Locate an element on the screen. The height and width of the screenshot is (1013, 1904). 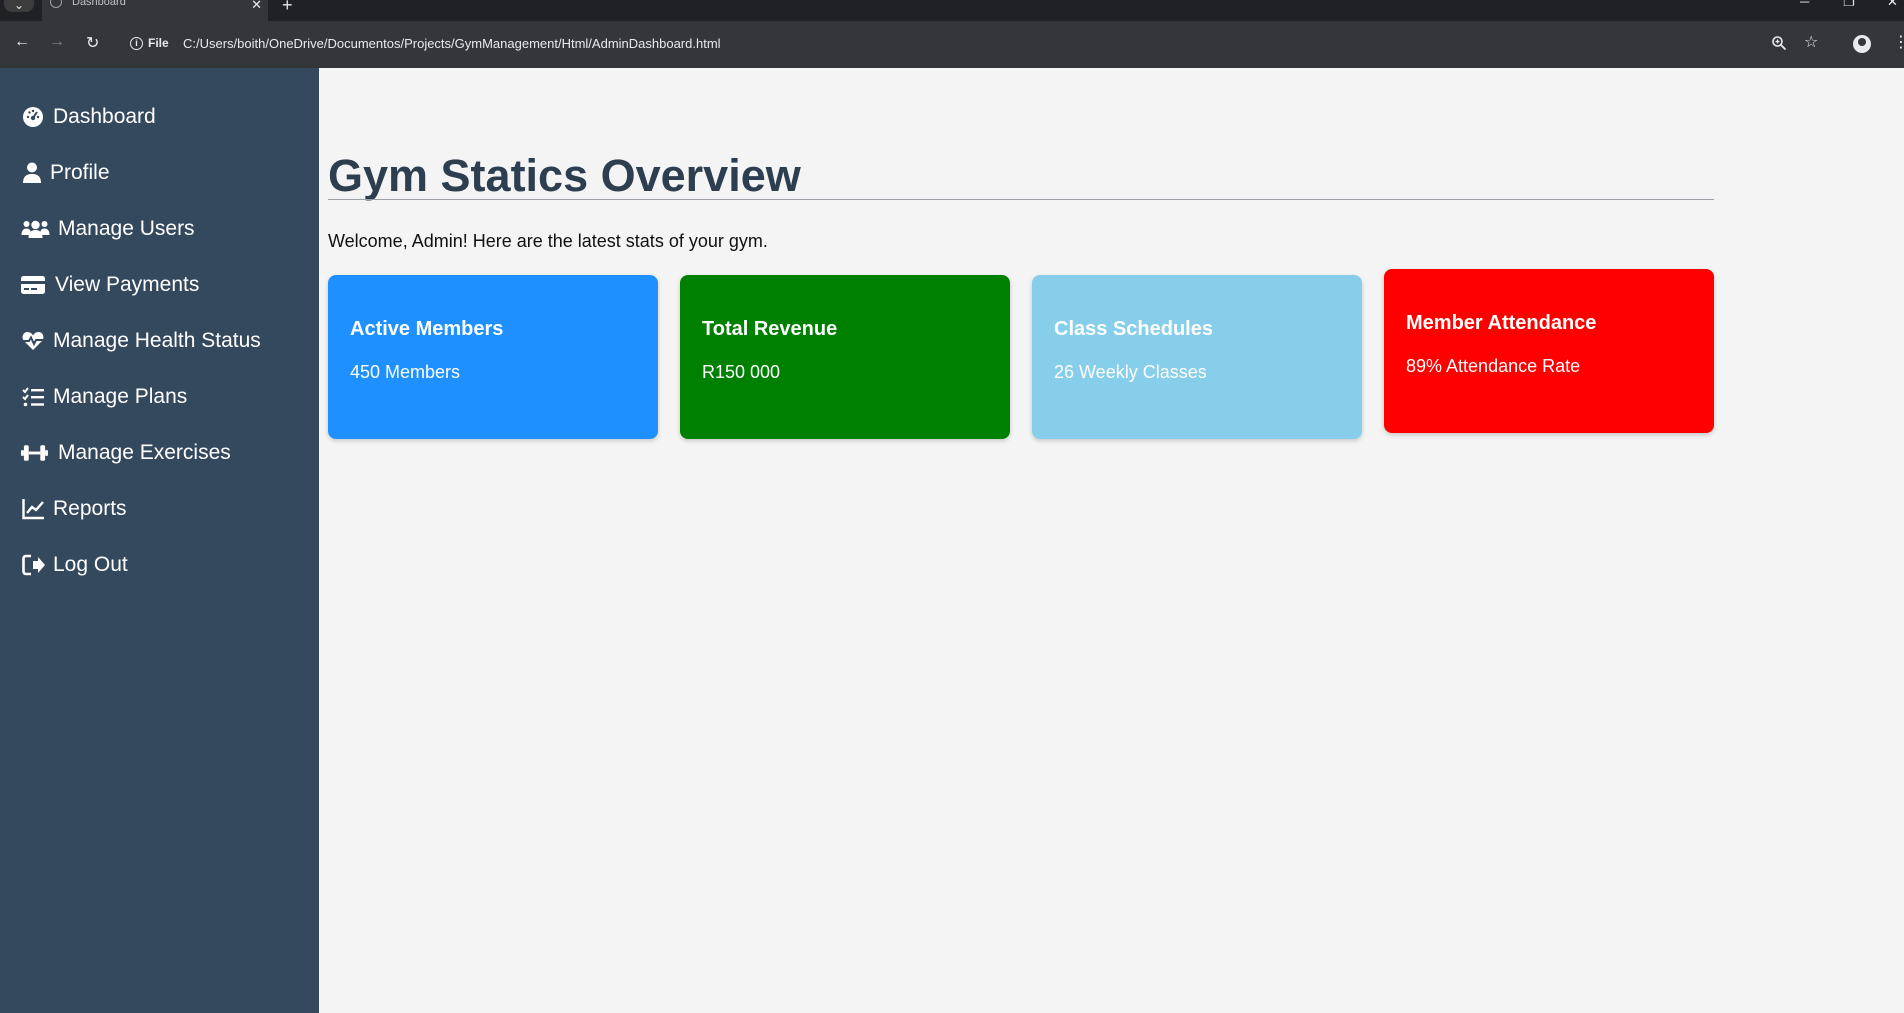
dumbbell-icon is located at coordinates (34, 453).